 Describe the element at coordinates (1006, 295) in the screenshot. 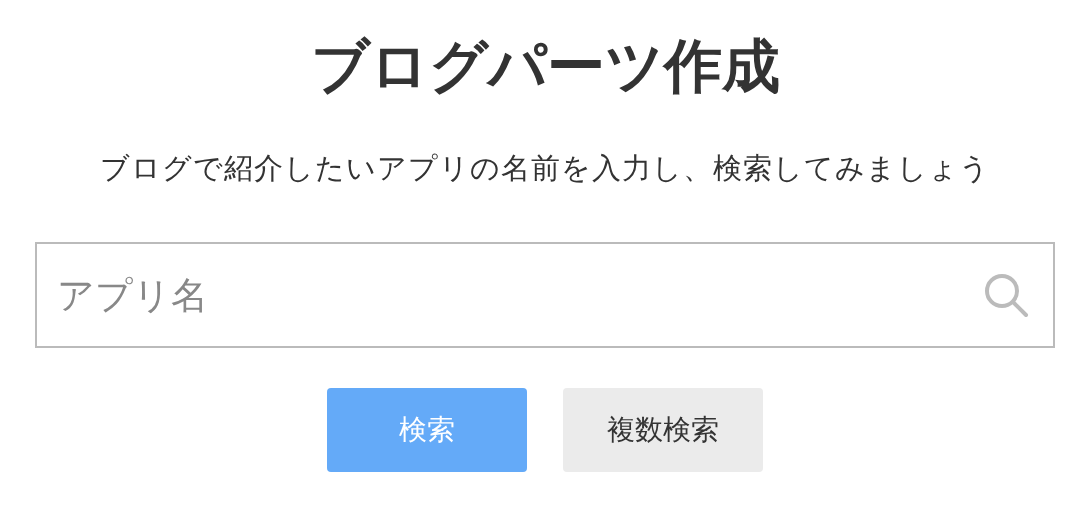

I see `search-icon` at that location.